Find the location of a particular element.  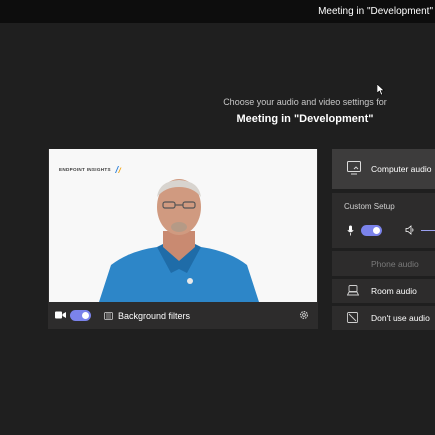

computer-audio-label: Computer audio is located at coordinates (401, 169).